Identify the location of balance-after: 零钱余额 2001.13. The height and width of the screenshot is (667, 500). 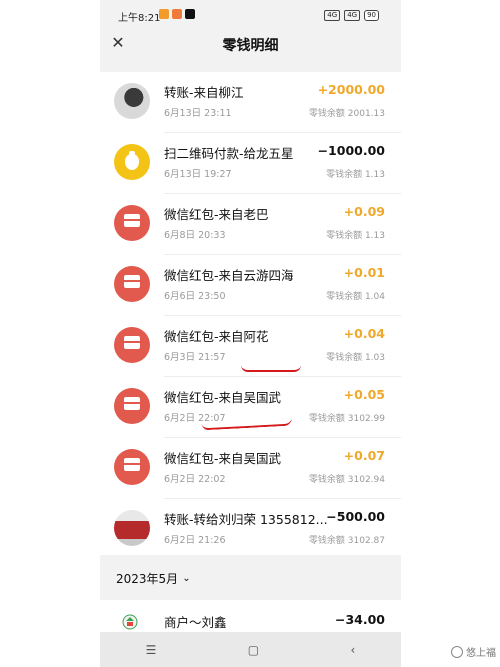
(346, 114).